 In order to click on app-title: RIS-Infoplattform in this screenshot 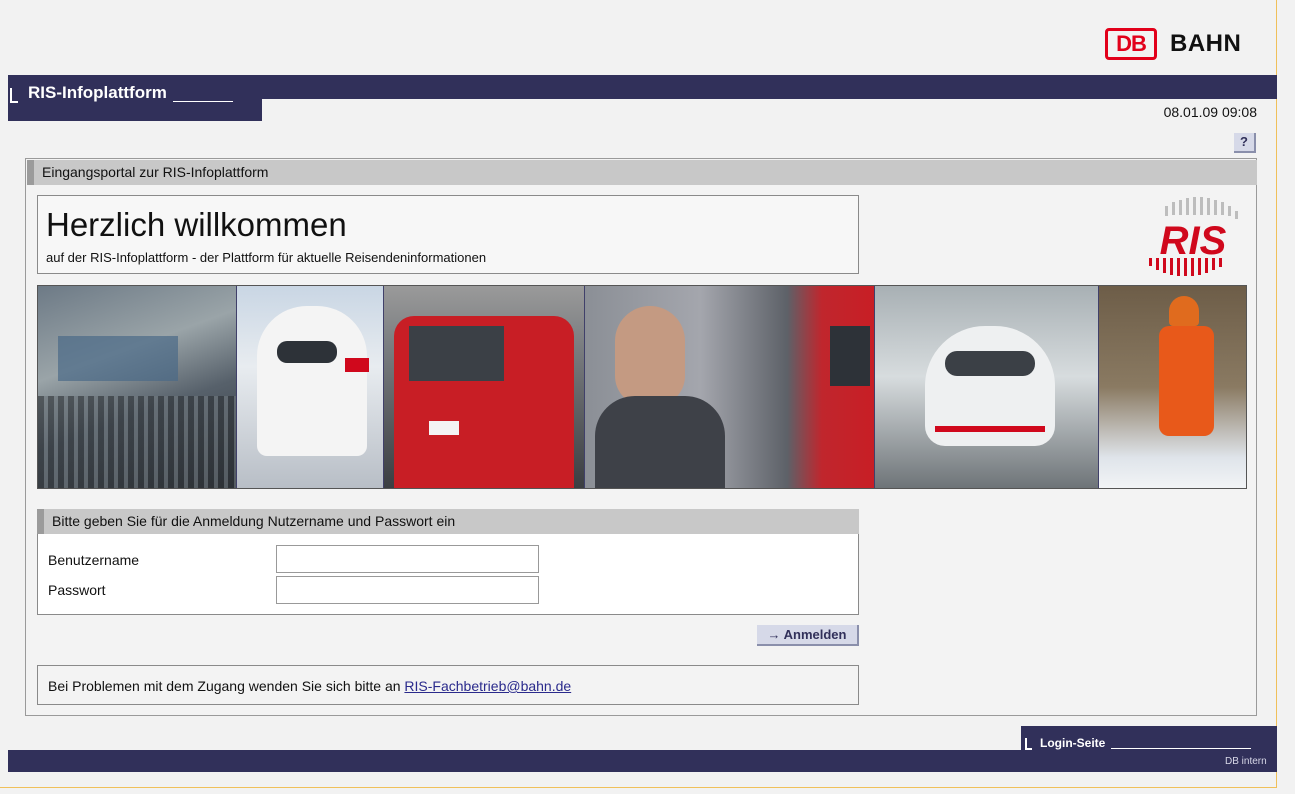, I will do `click(121, 93)`.